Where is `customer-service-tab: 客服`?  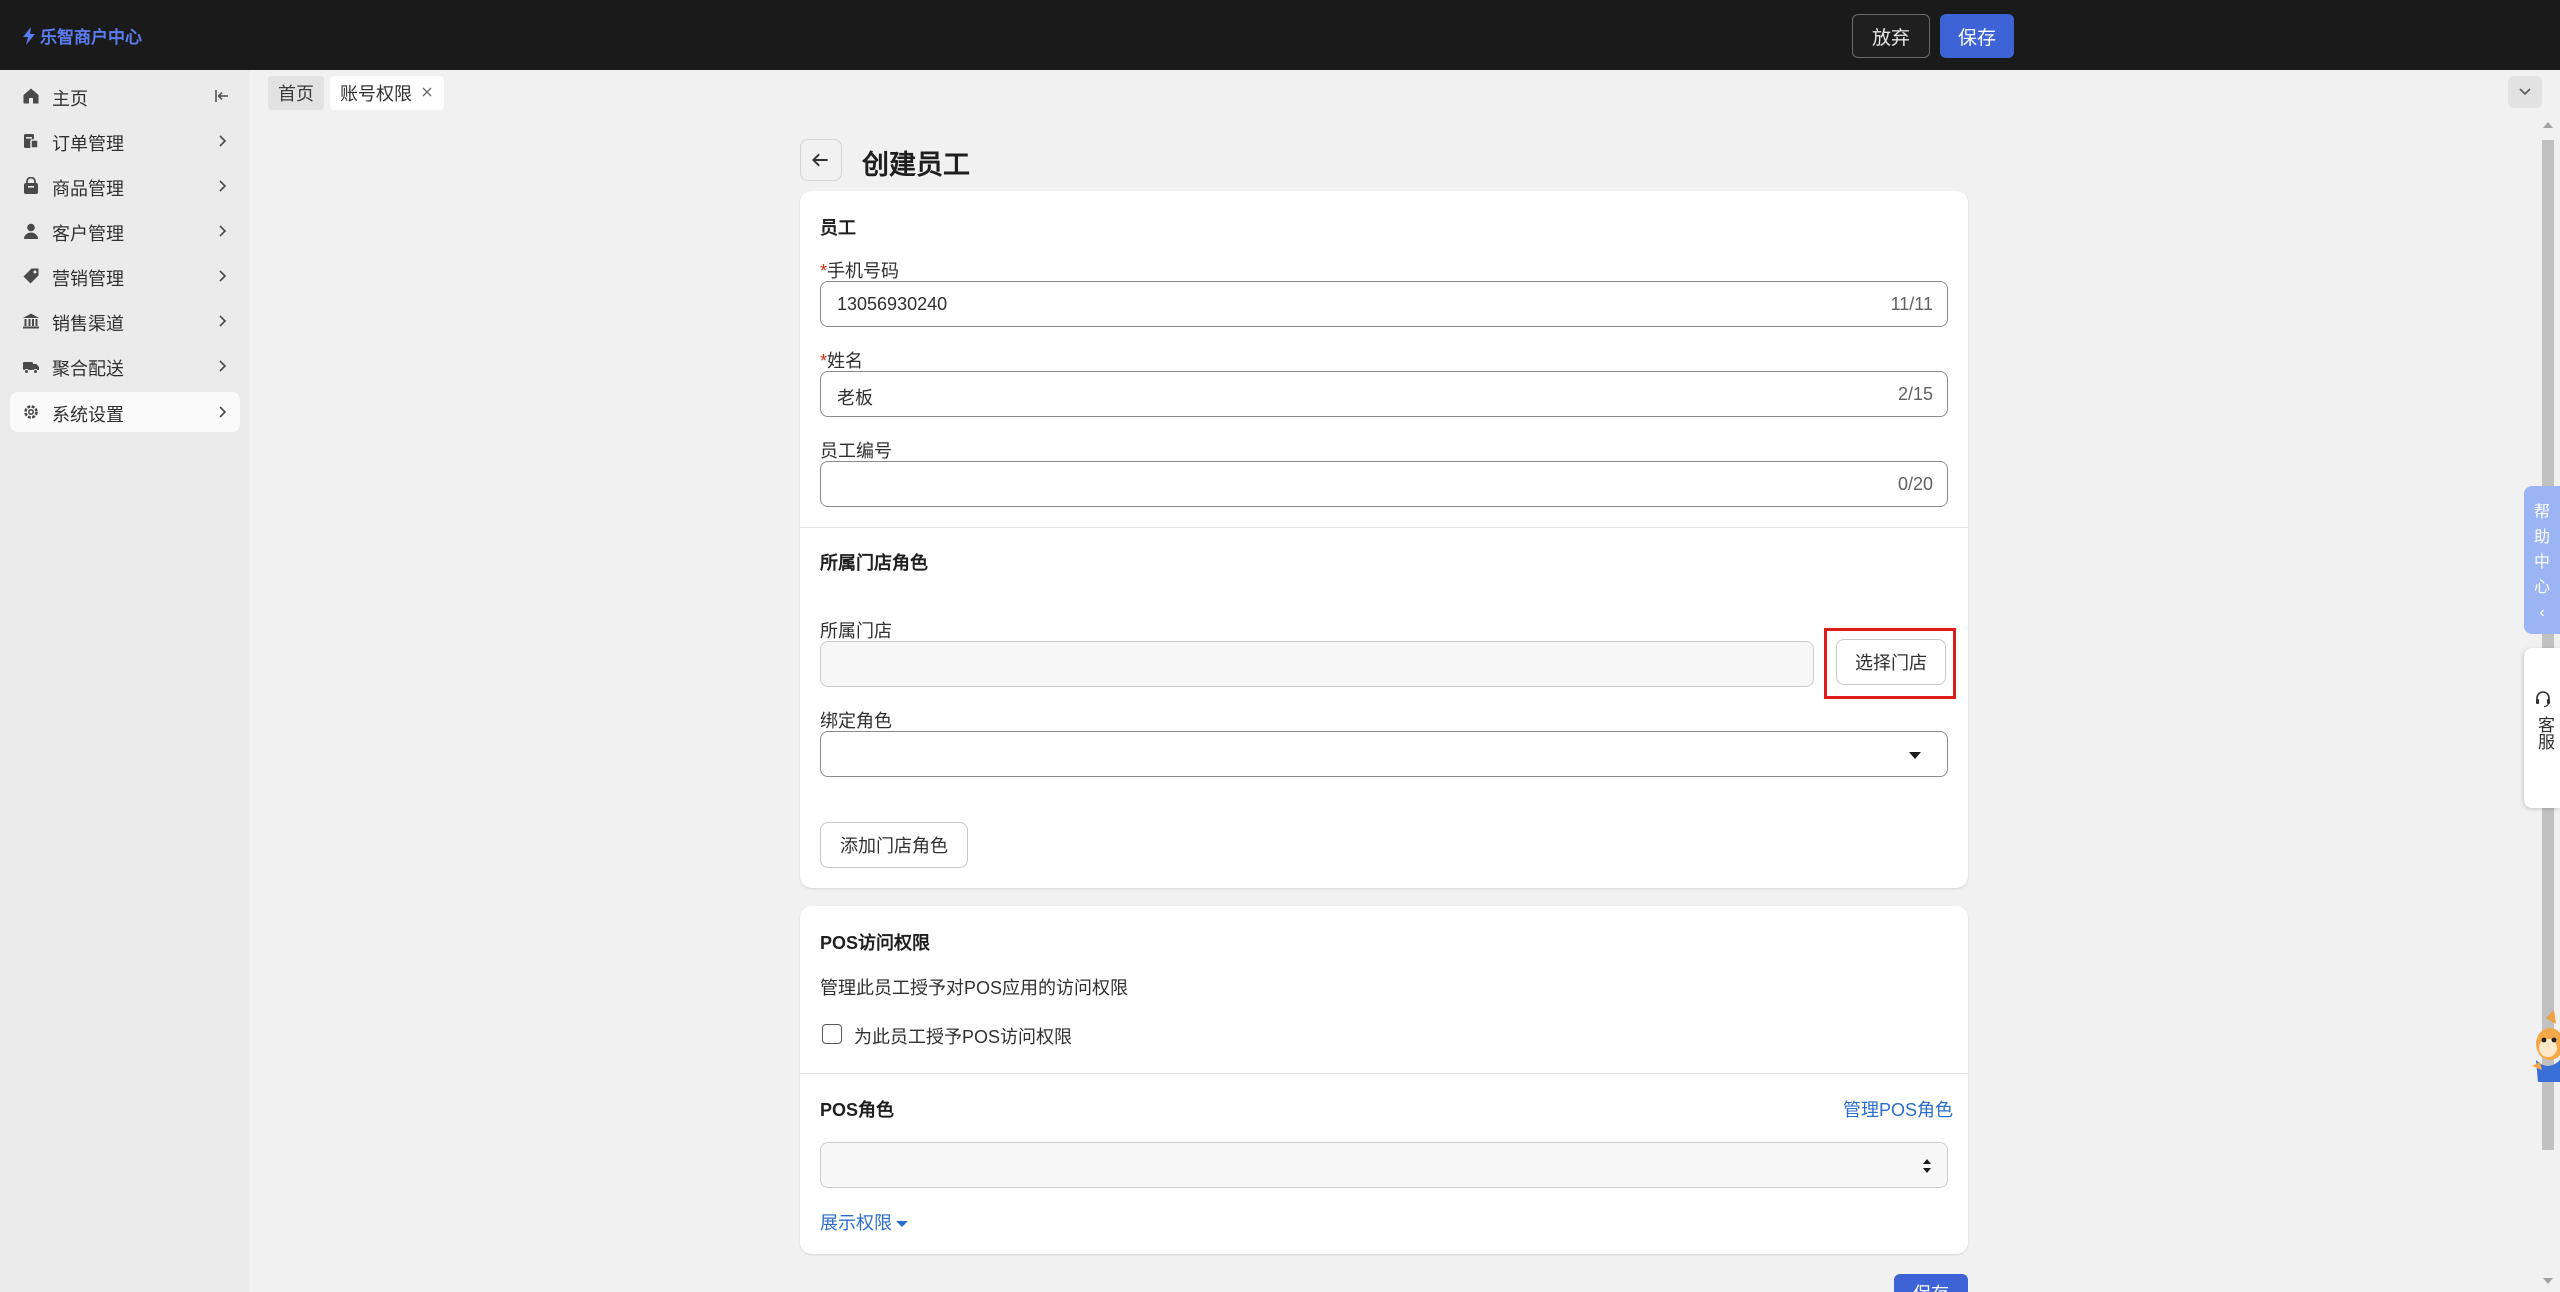
customer-service-tab: 客服 is located at coordinates (2542, 728).